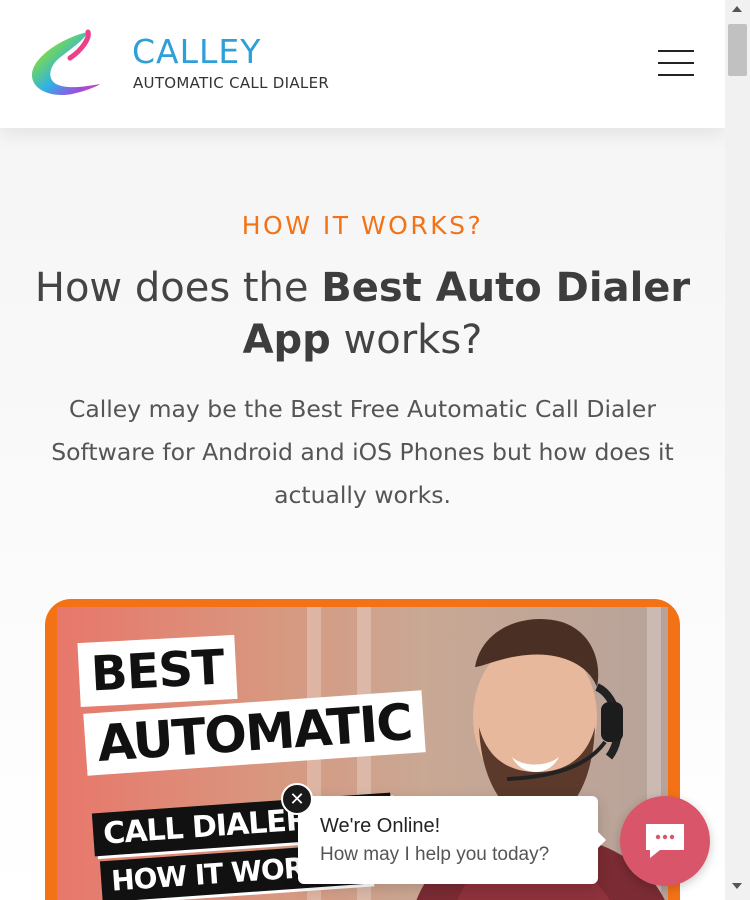 This screenshot has width=750, height=900. What do you see at coordinates (297, 799) in the screenshot?
I see `chat-close-button: ✕` at bounding box center [297, 799].